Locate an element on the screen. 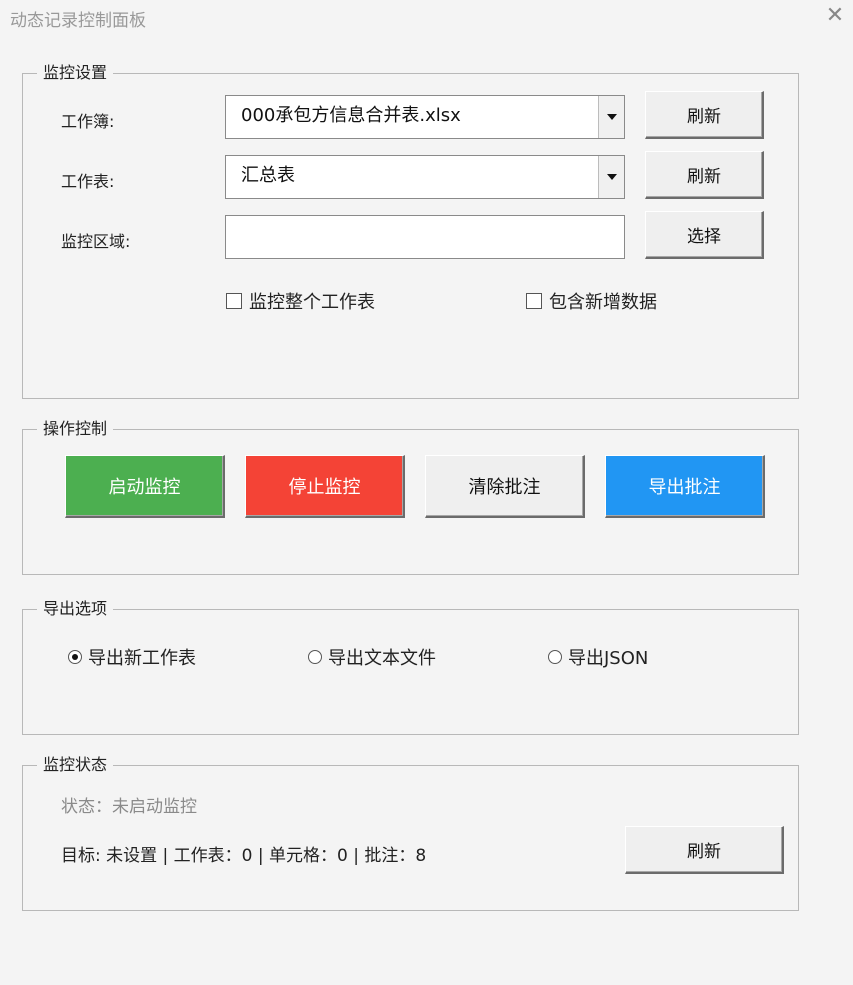  close-icon: ✕ is located at coordinates (835, 16).